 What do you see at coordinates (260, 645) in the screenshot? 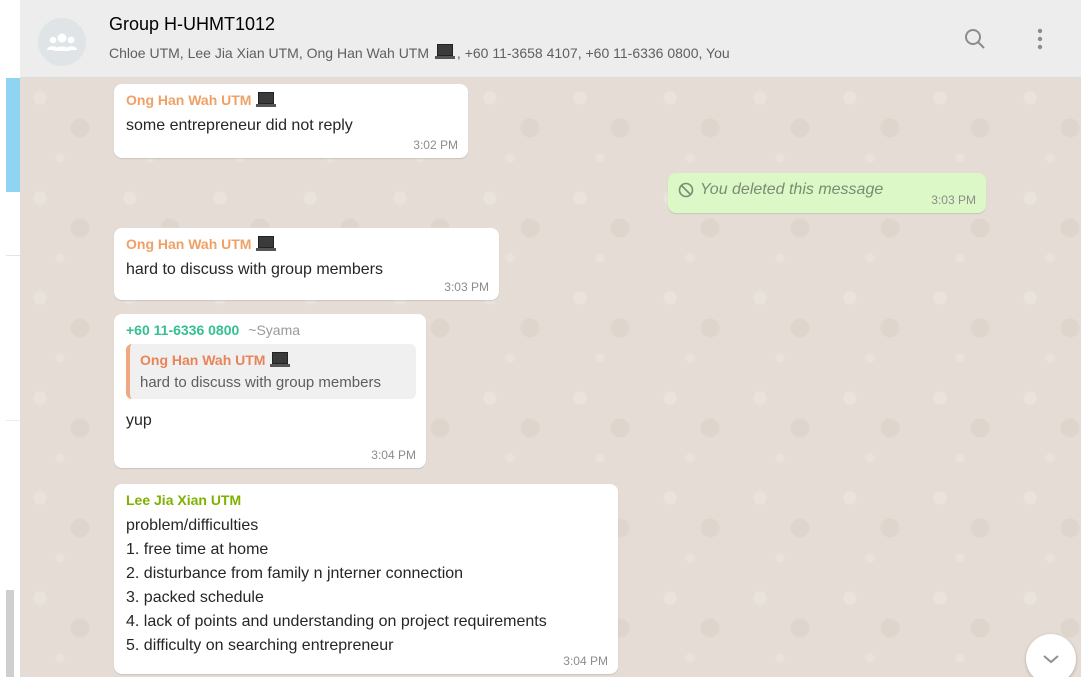
I see `message-line: 5. difficulty on searching entrepreneur` at bounding box center [260, 645].